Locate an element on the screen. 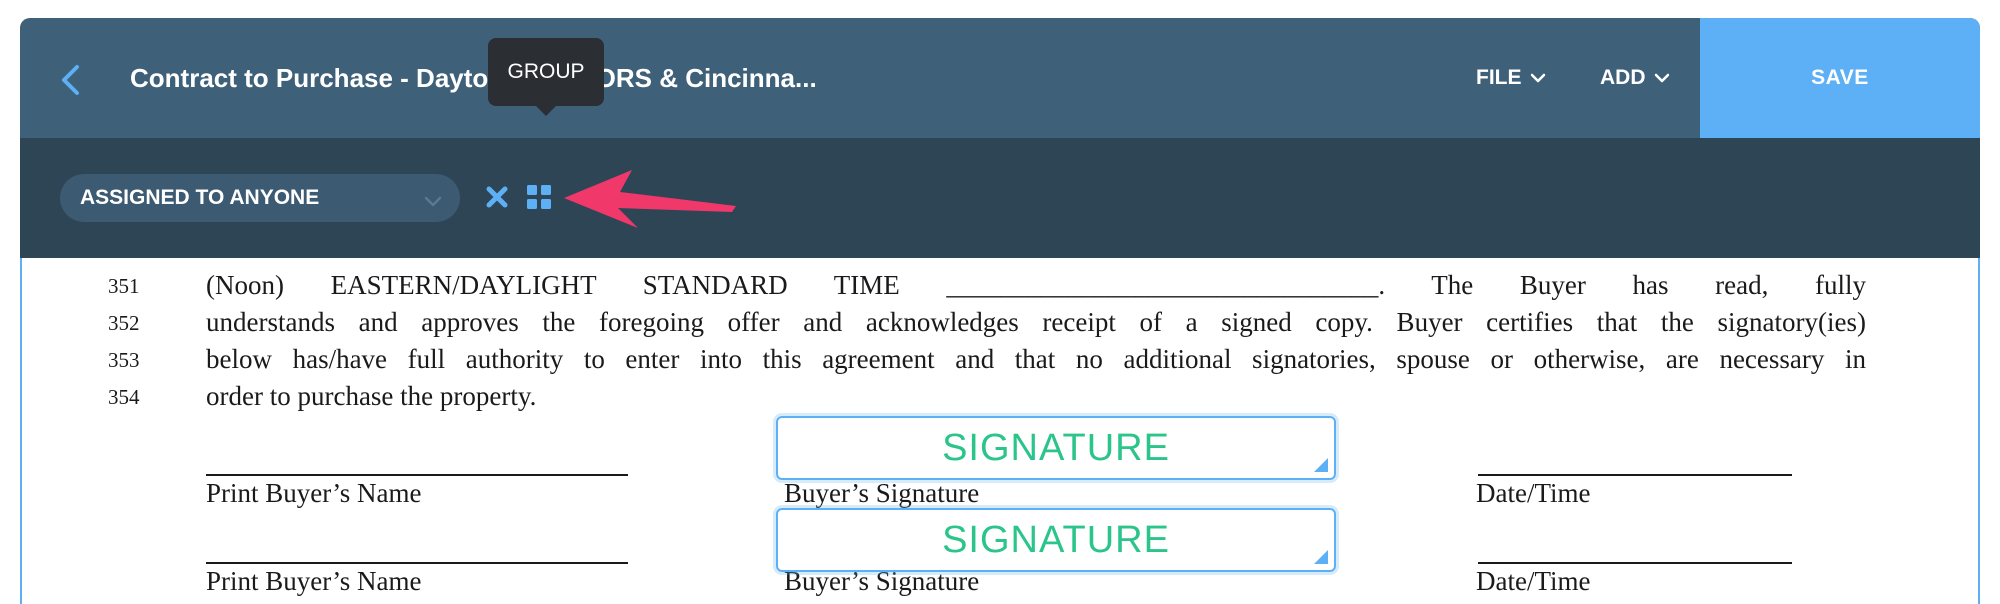 The image size is (2000, 604). back-button is located at coordinates (70, 80).